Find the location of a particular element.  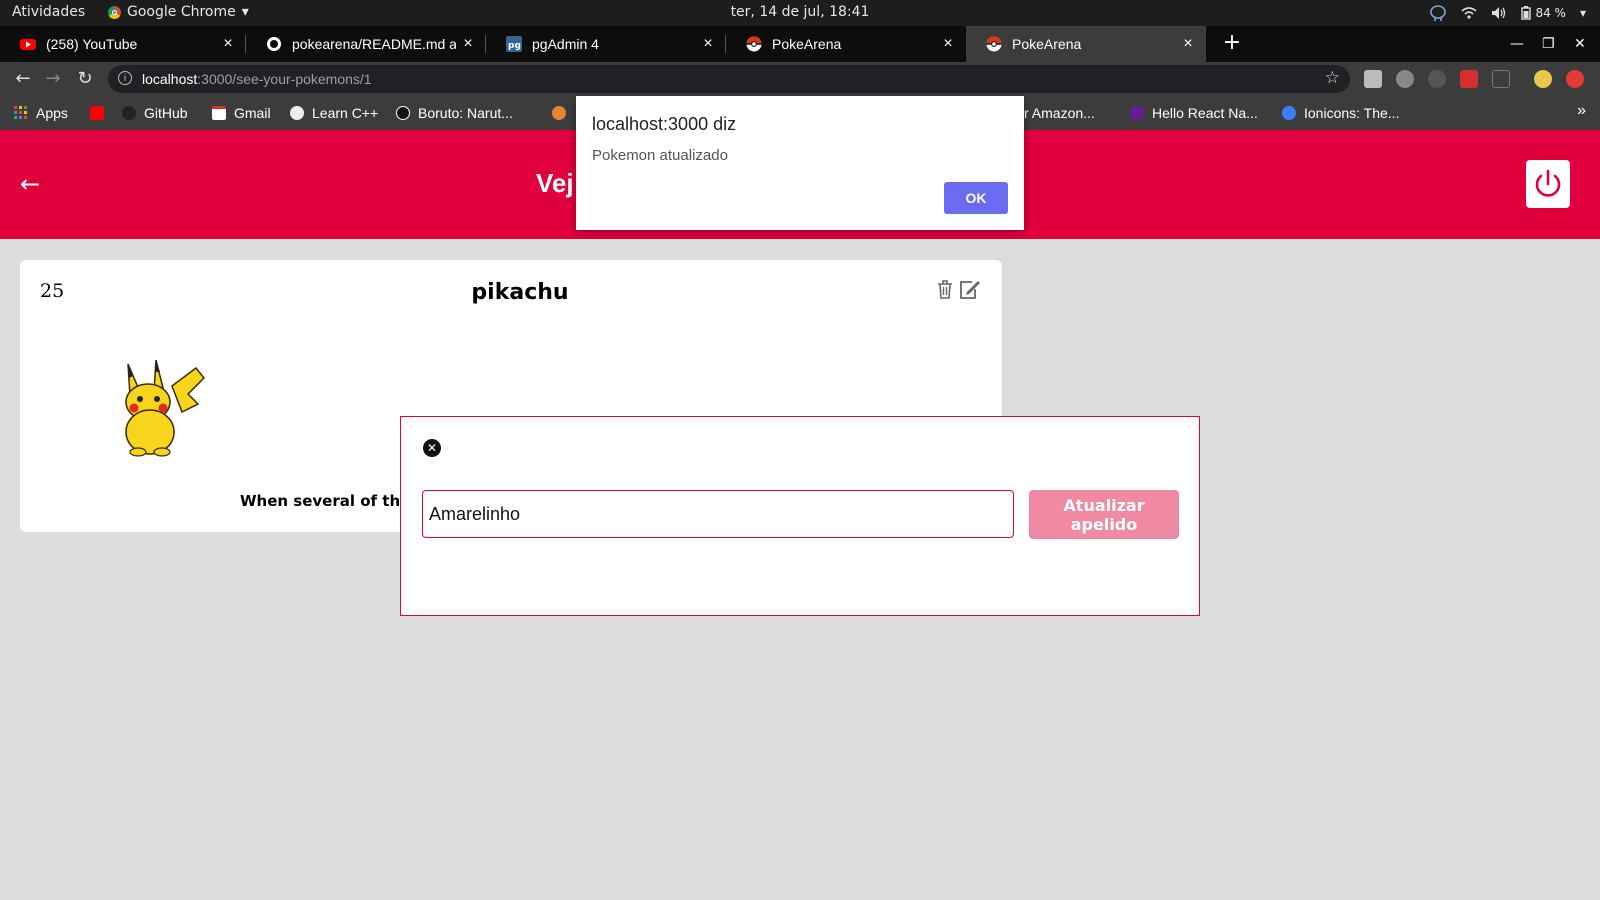

logout-button is located at coordinates (1548, 184).